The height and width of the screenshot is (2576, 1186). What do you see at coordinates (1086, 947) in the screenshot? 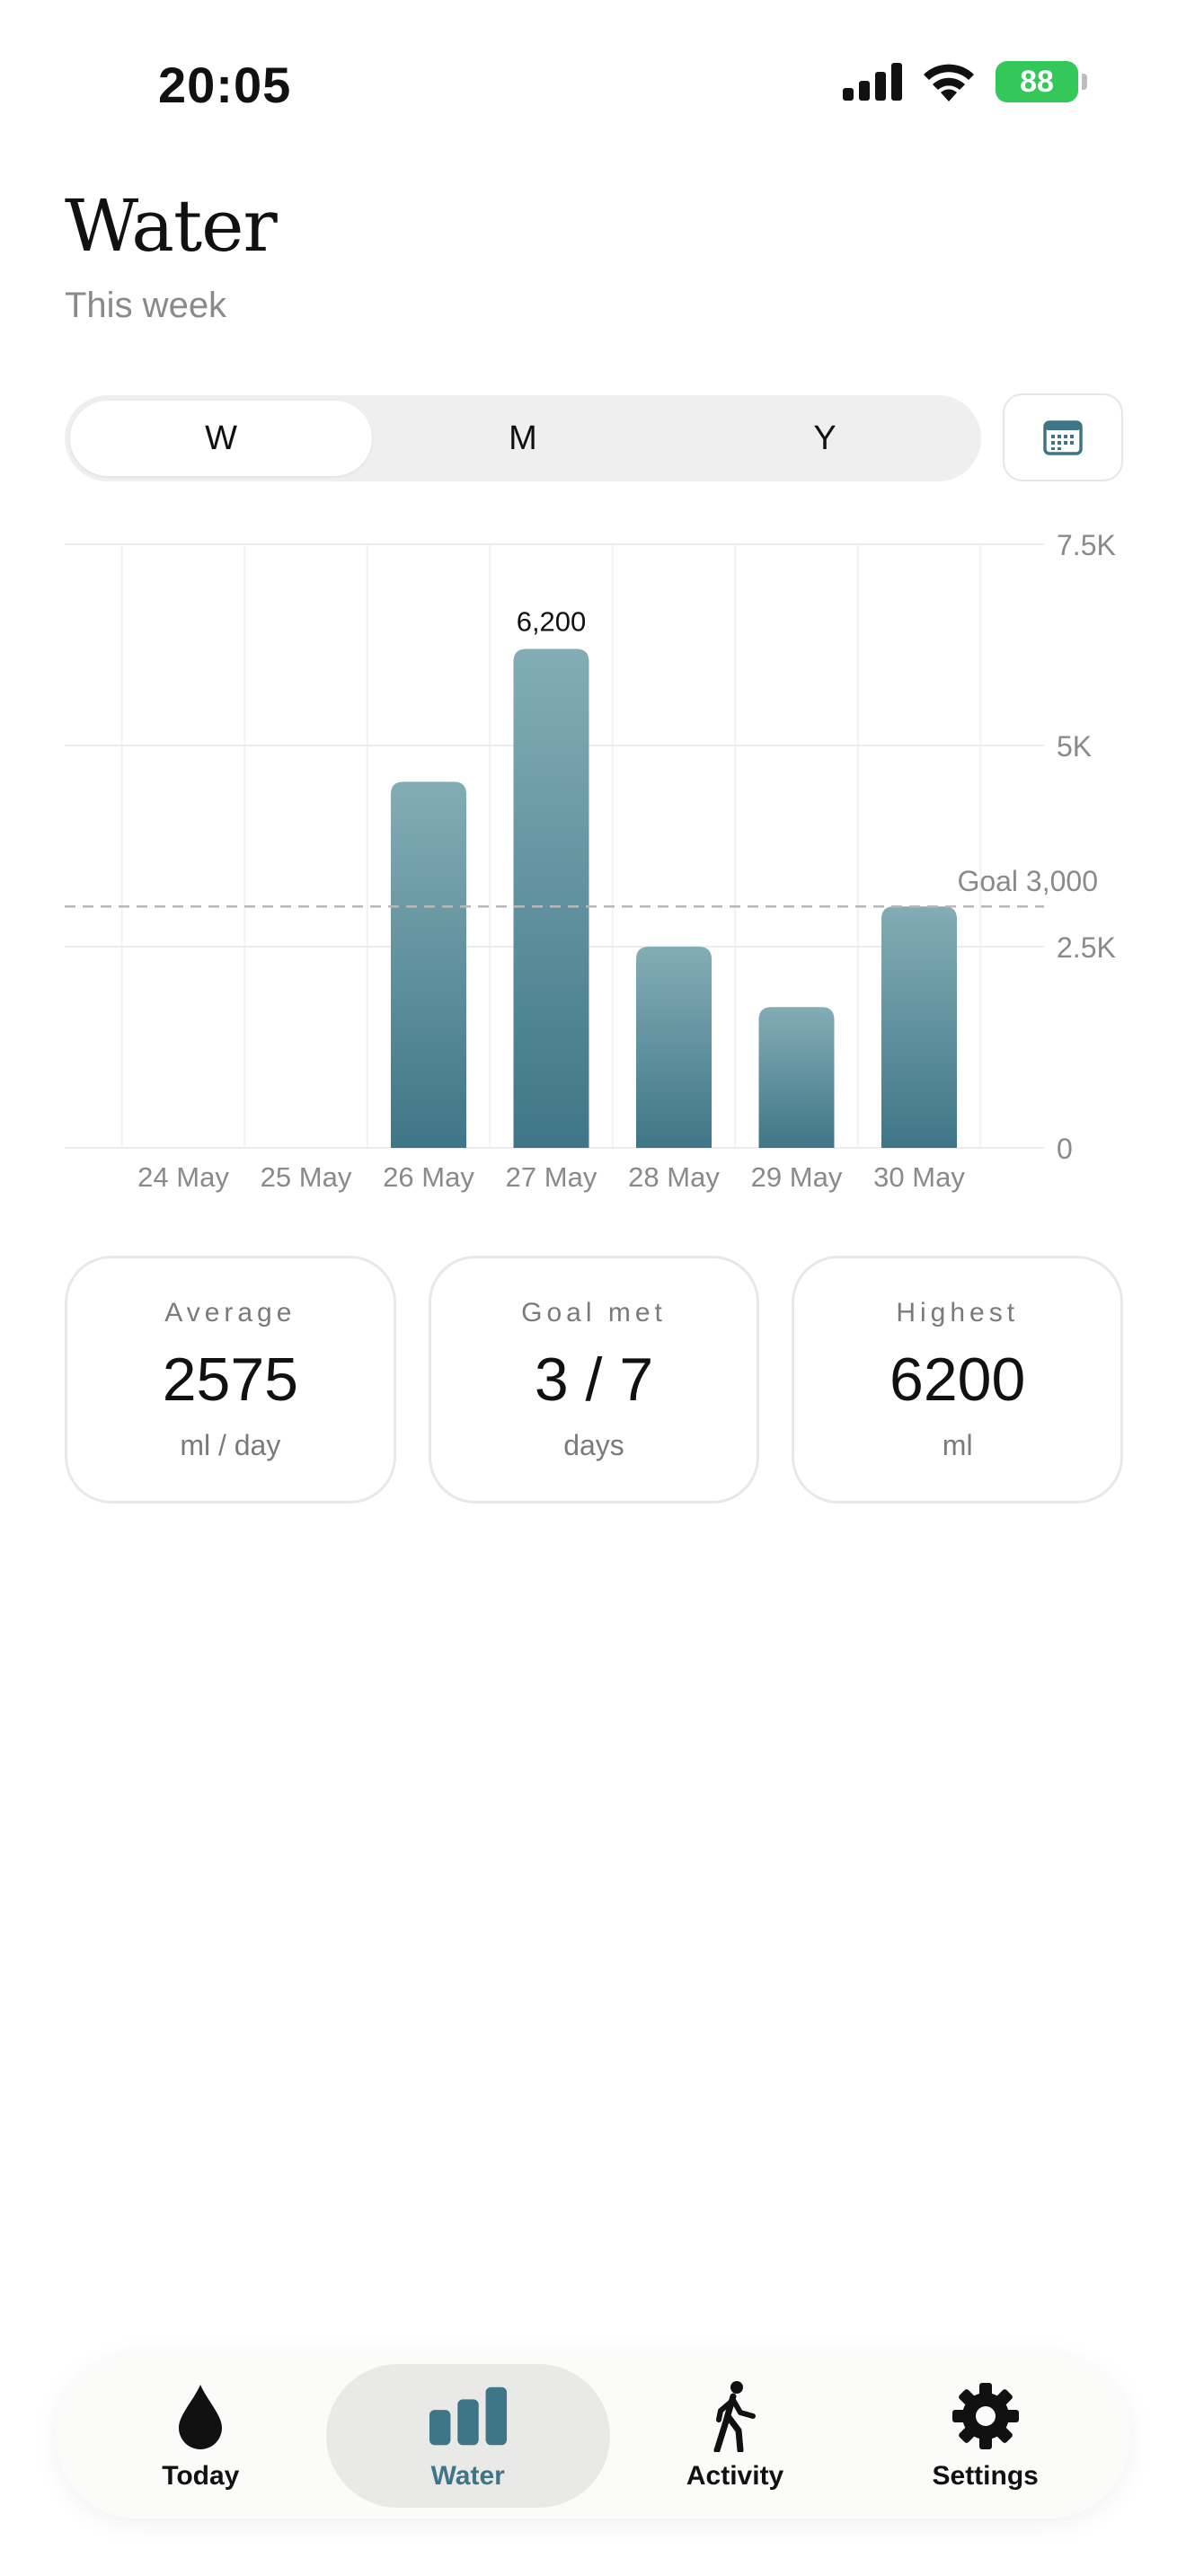
I see `y-tick-label: 2.5K` at bounding box center [1086, 947].